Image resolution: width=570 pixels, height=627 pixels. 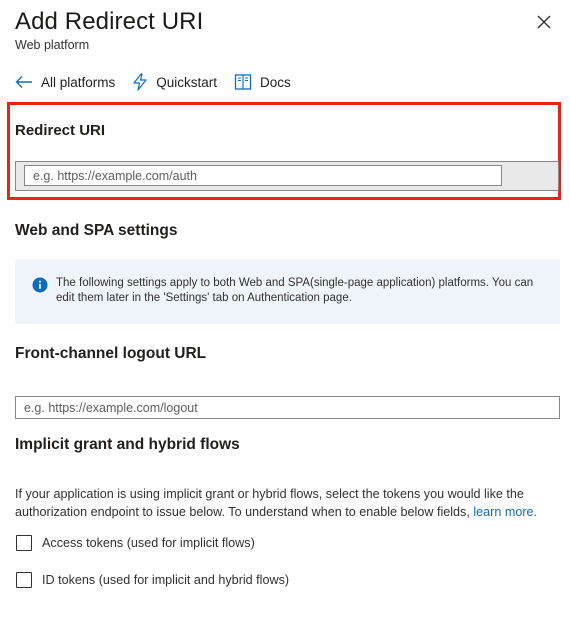 What do you see at coordinates (275, 82) in the screenshot?
I see `docs-label: Docs` at bounding box center [275, 82].